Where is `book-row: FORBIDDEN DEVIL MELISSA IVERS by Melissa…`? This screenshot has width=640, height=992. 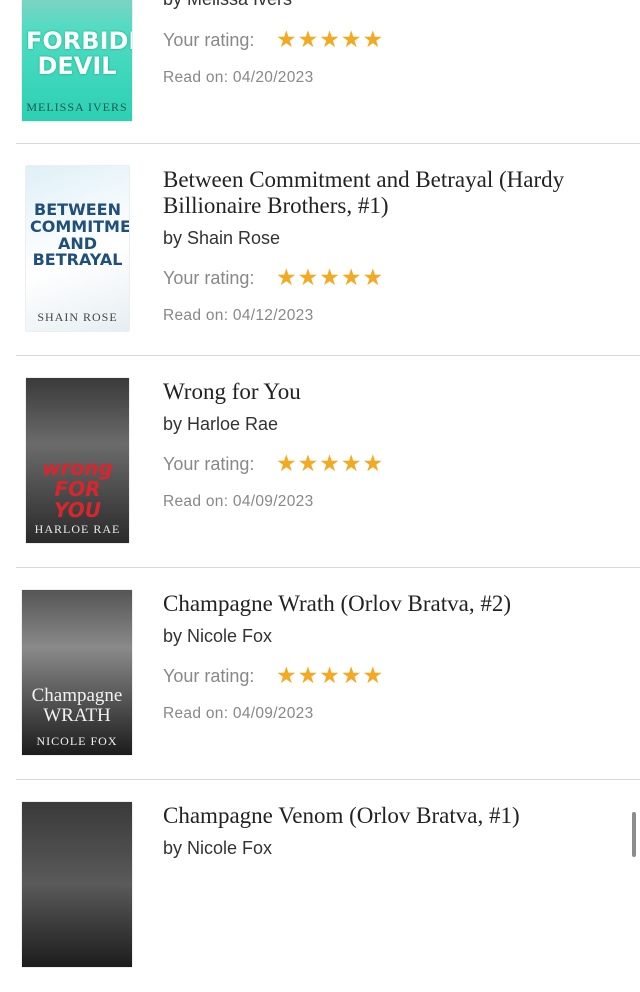
book-row: FORBIDDEN DEVIL MELISSA IVERS by Melissa… is located at coordinates (320, 72).